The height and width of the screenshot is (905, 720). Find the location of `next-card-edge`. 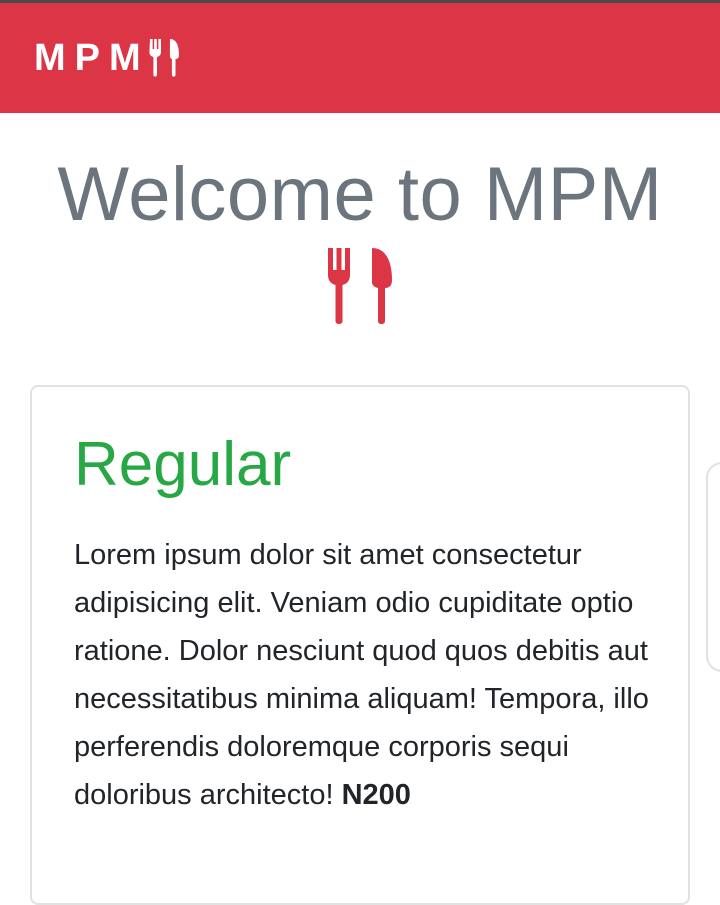

next-card-edge is located at coordinates (713, 567).